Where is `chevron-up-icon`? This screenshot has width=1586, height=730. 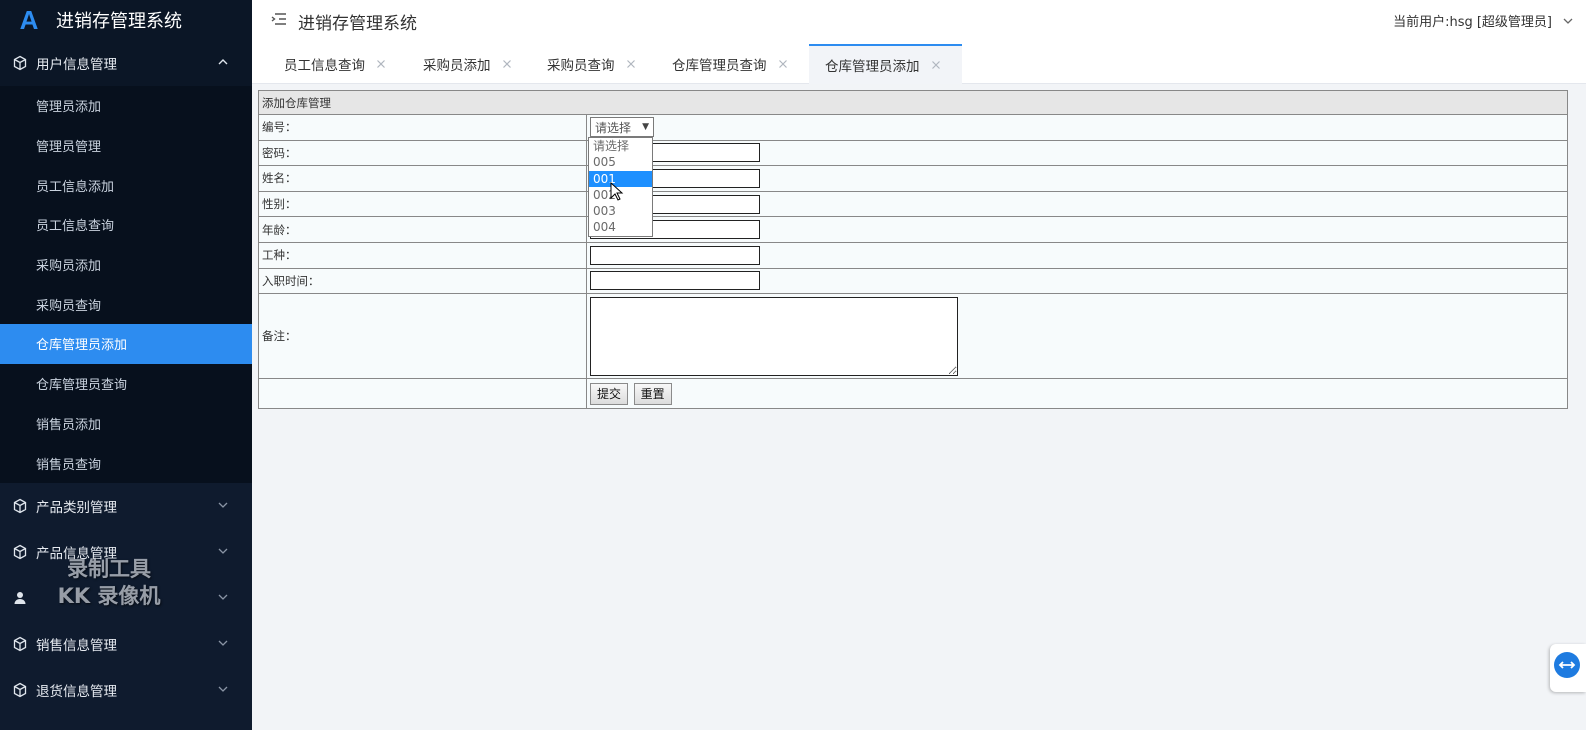
chevron-up-icon is located at coordinates (223, 62).